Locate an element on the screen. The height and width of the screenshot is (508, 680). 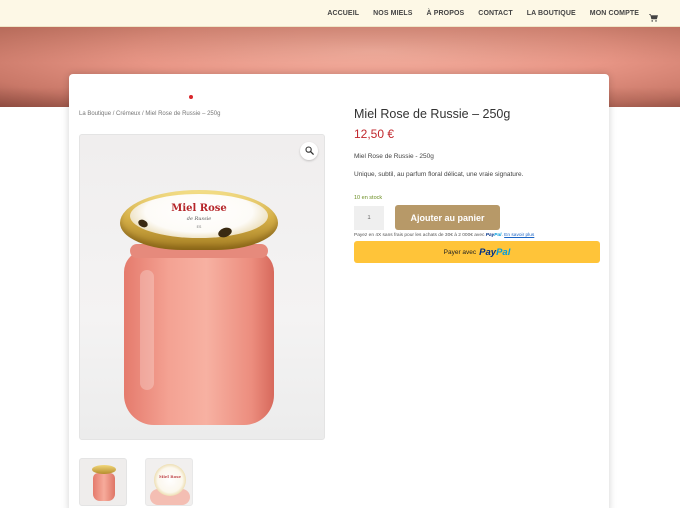
product-price: 12,50 € is located at coordinates (374, 134).